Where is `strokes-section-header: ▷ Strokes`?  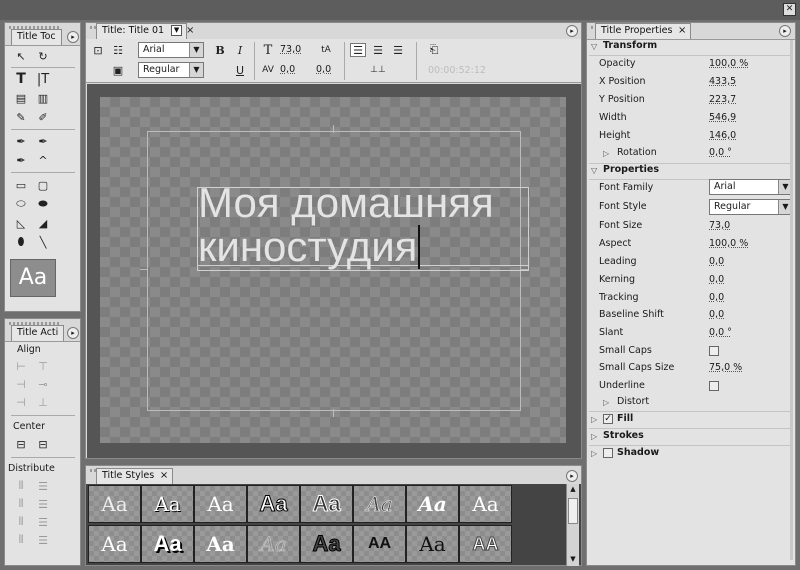
strokes-section-header: ▷ Strokes is located at coordinates (691, 436).